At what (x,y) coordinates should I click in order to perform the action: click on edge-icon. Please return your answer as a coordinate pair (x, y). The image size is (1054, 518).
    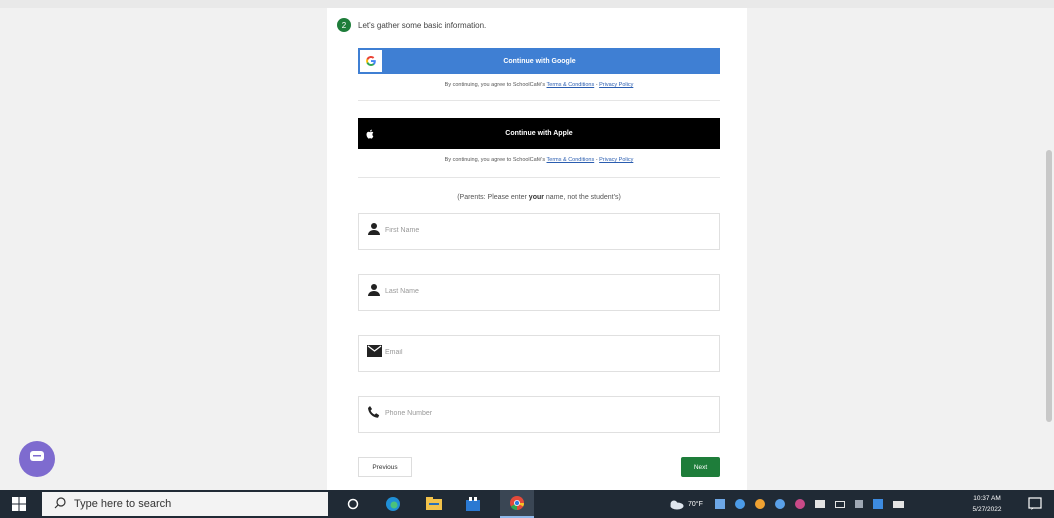
    Looking at the image, I should click on (393, 504).